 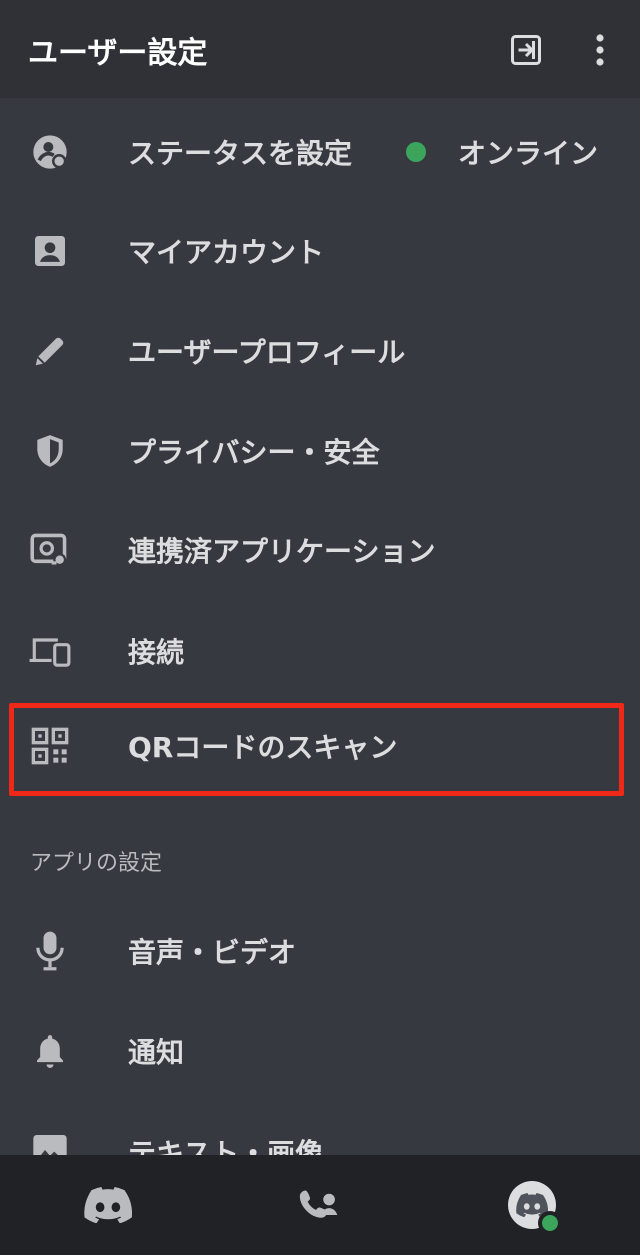 What do you see at coordinates (254, 452) in the screenshot?
I see `settings-item-label: プライバシー・安全` at bounding box center [254, 452].